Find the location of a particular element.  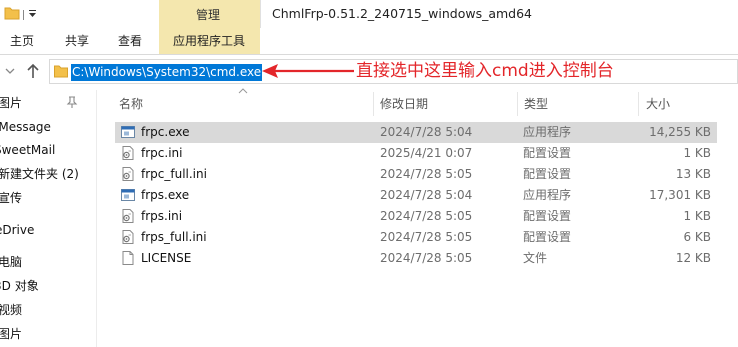

title-separator is located at coordinates (260, 14).